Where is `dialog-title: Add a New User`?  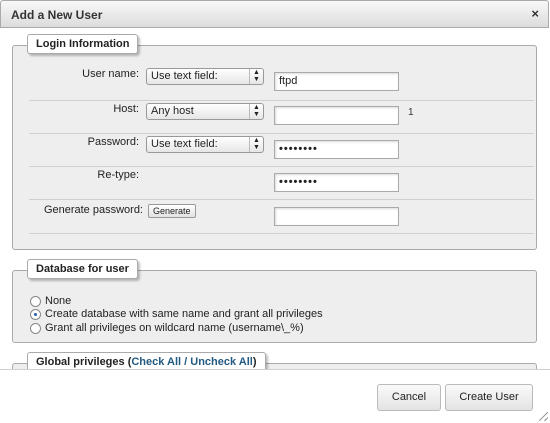
dialog-title: Add a New User is located at coordinates (57, 15).